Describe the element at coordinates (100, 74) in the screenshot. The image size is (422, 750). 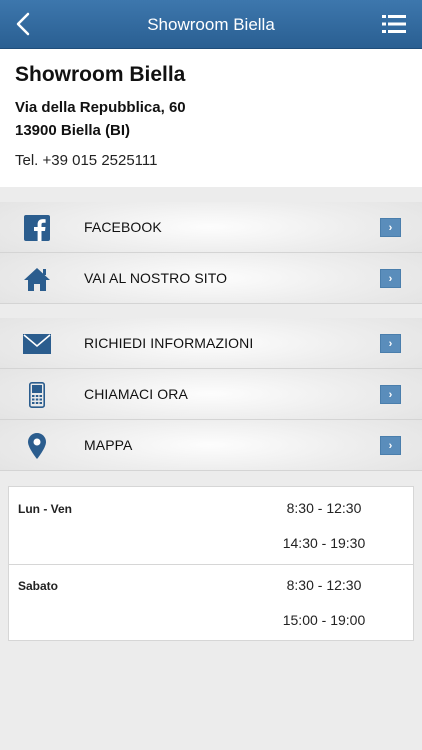
I see `store-name: Showroom Biella` at that location.